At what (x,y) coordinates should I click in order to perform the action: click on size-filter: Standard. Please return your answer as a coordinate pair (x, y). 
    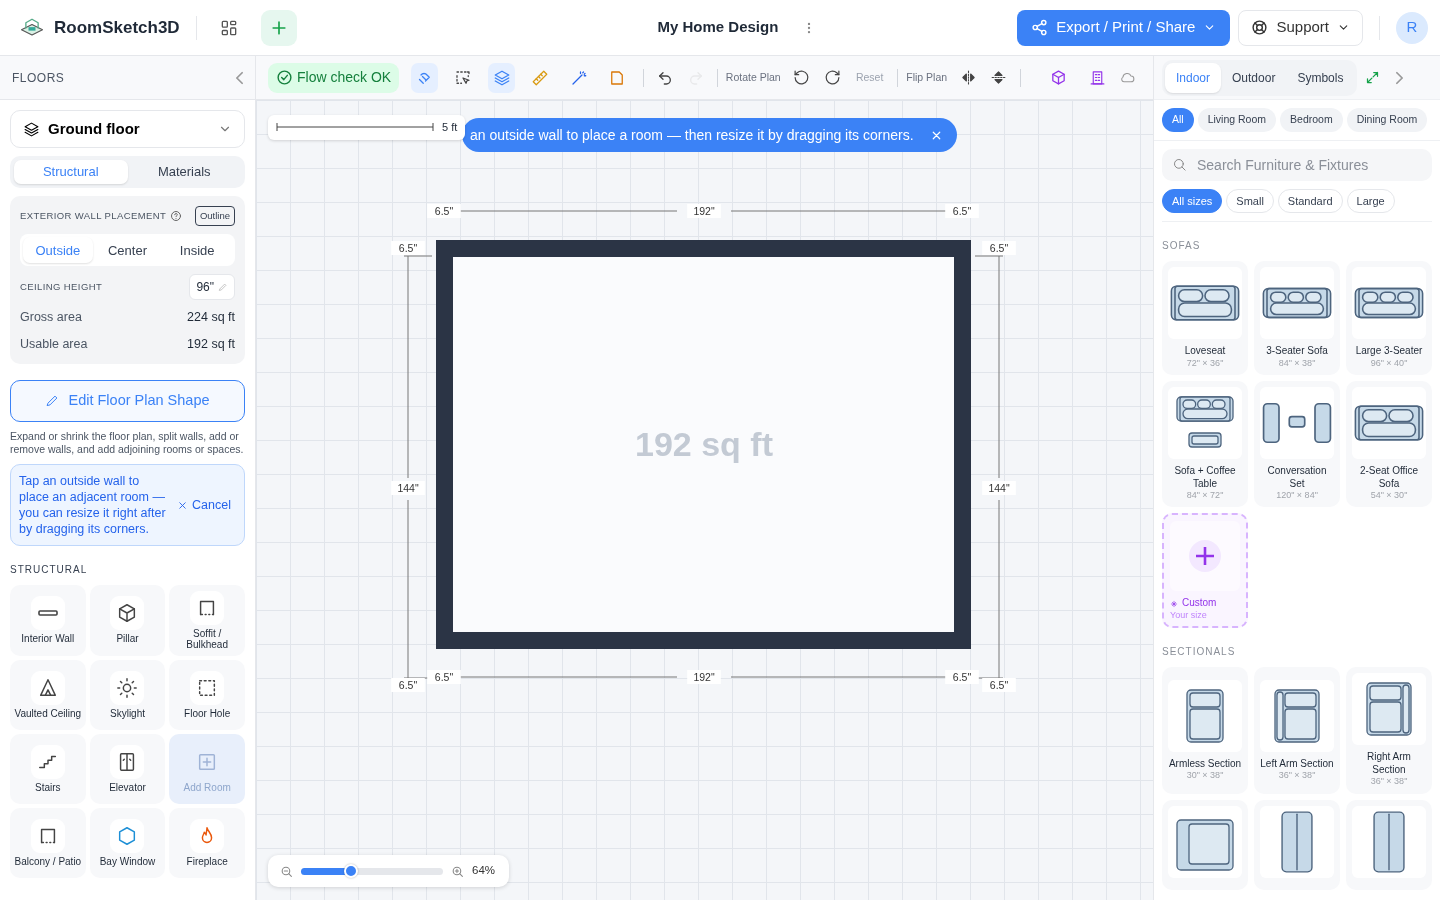
    Looking at the image, I should click on (1310, 201).